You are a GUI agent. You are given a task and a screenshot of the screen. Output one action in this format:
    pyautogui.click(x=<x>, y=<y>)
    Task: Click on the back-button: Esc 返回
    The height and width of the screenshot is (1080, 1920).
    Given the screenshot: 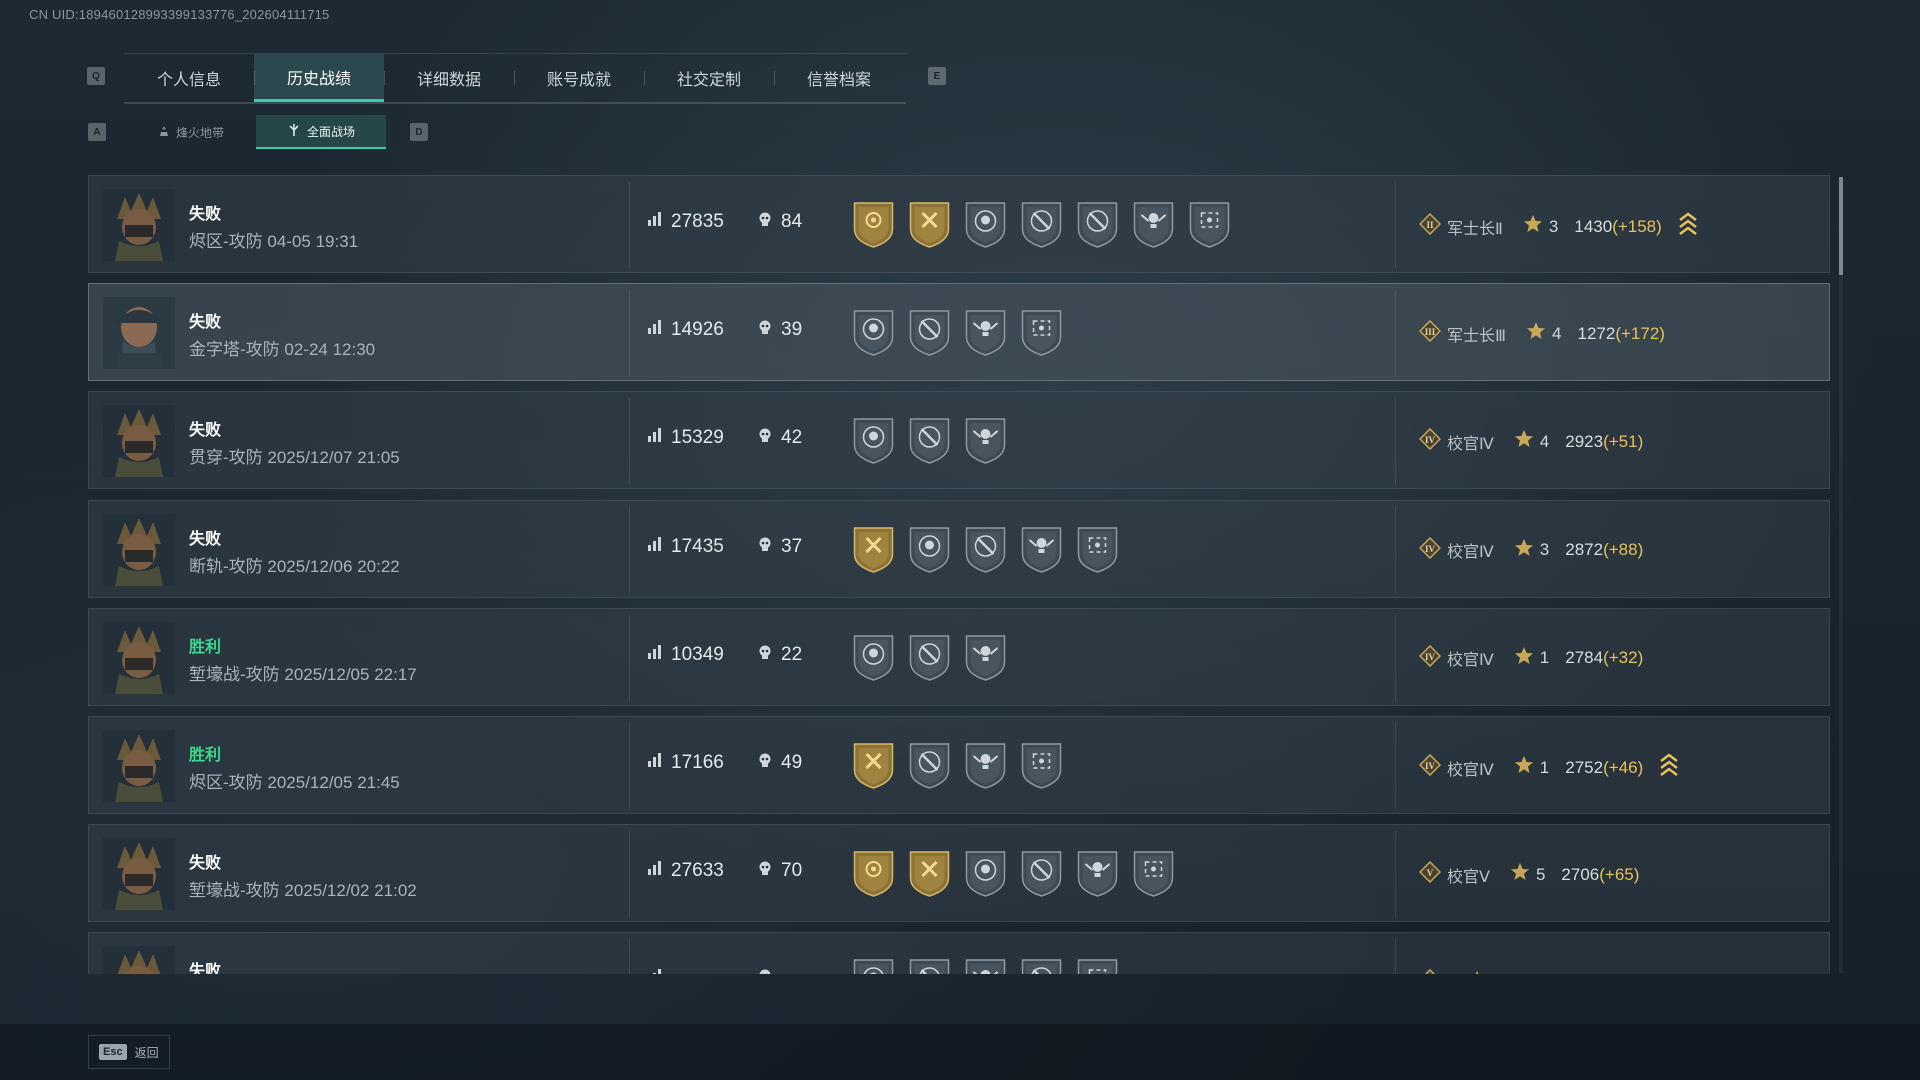 What is the action you would take?
    pyautogui.click(x=129, y=1052)
    